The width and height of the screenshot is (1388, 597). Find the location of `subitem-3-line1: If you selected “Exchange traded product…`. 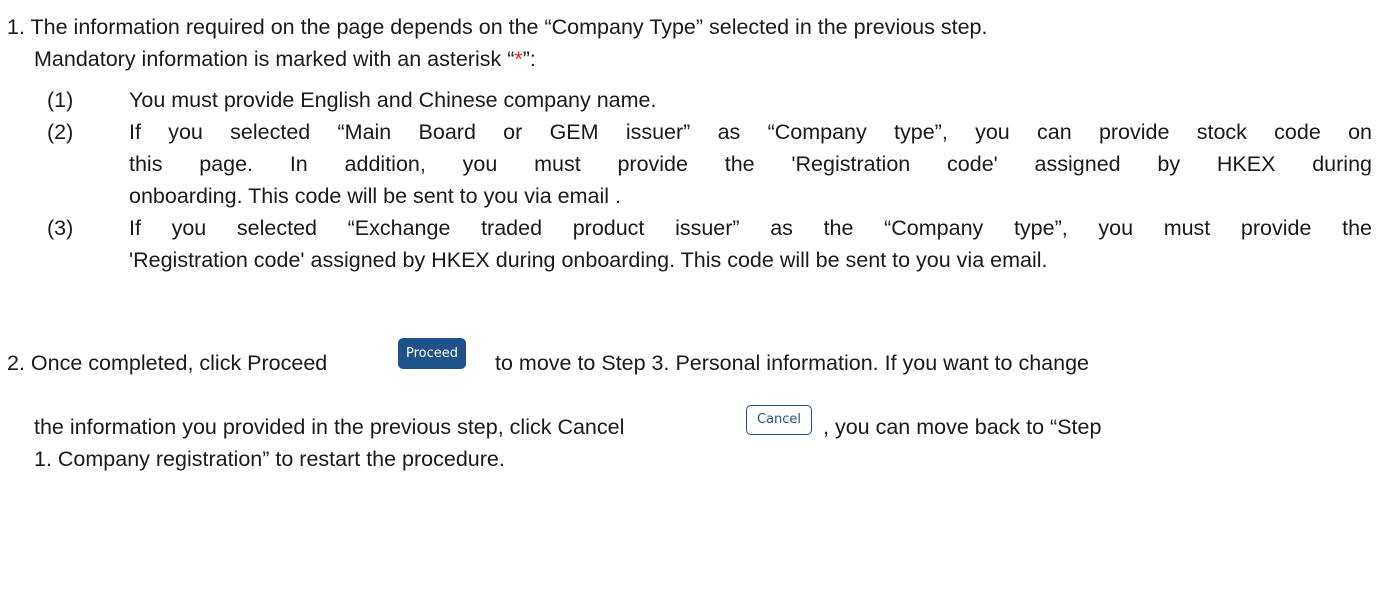

subitem-3-line1: If you selected “Exchange traded product… is located at coordinates (750, 228).